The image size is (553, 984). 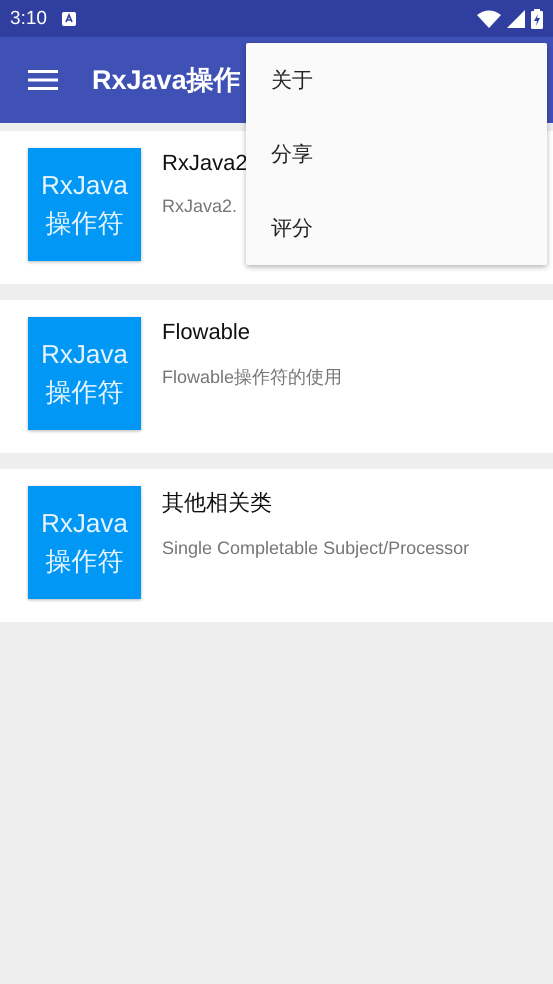 I want to click on status-time: 3:10, so click(x=28, y=19).